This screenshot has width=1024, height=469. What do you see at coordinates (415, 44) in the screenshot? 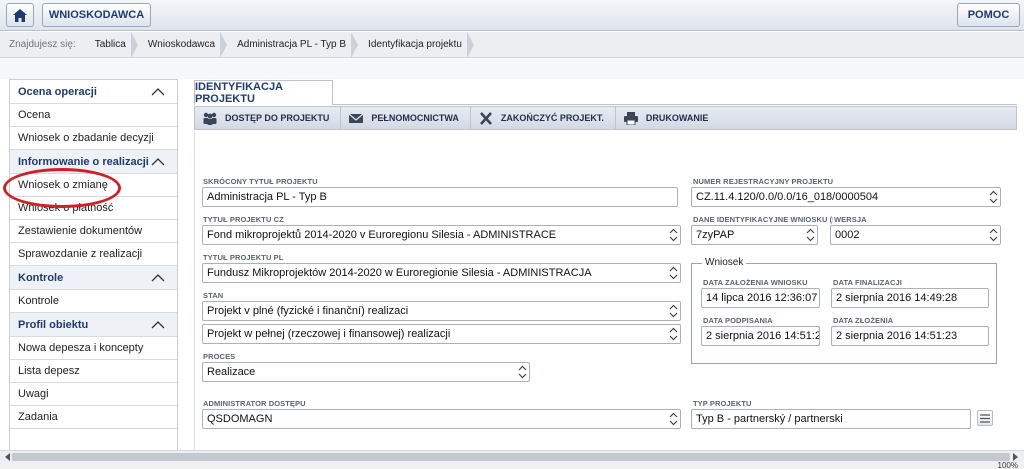
I see `breadcrumb-item-identification: Identyfikacja projektu` at bounding box center [415, 44].